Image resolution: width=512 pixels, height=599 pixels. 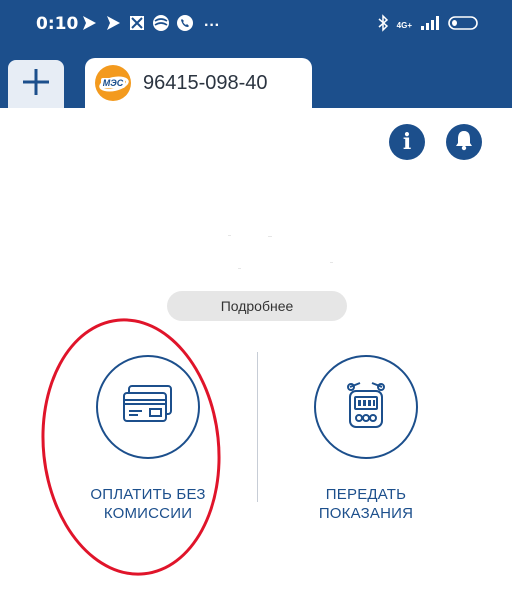 I want to click on details-button: Подробнее, so click(x=257, y=306).